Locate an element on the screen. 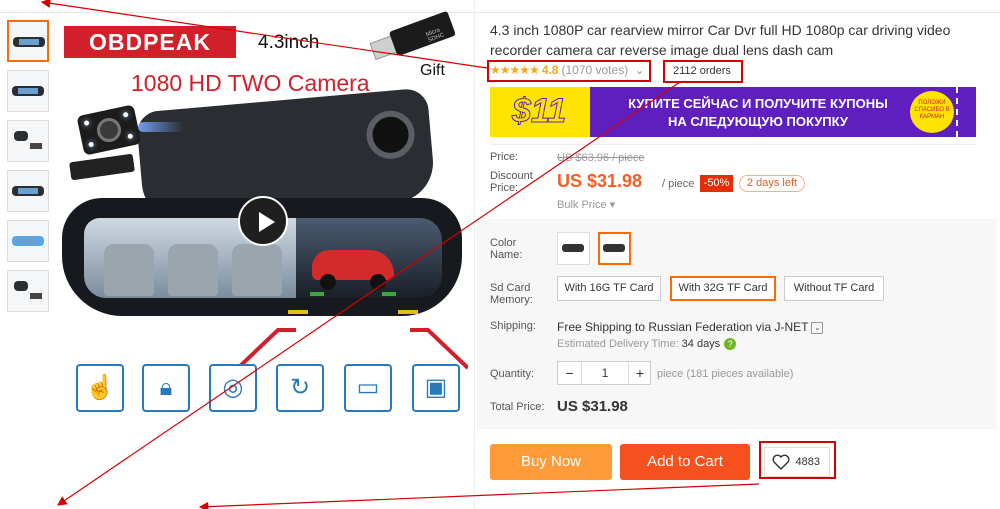 The height and width of the screenshot is (509, 1000). eta-label: Estimated Delivery Time: is located at coordinates (618, 344).